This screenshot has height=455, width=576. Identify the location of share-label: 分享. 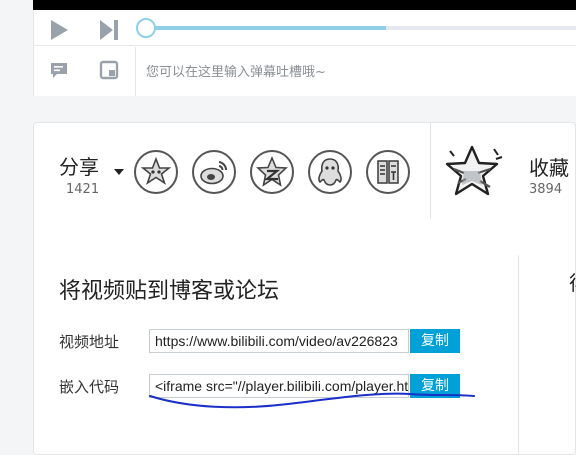
(79, 165).